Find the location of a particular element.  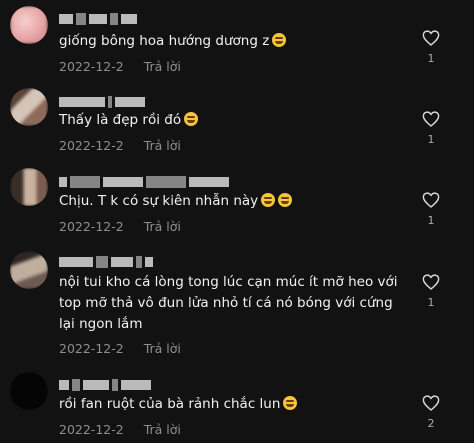

comment-text: rồi fan ruột của bà rảnh chắc lun is located at coordinates (234, 404).